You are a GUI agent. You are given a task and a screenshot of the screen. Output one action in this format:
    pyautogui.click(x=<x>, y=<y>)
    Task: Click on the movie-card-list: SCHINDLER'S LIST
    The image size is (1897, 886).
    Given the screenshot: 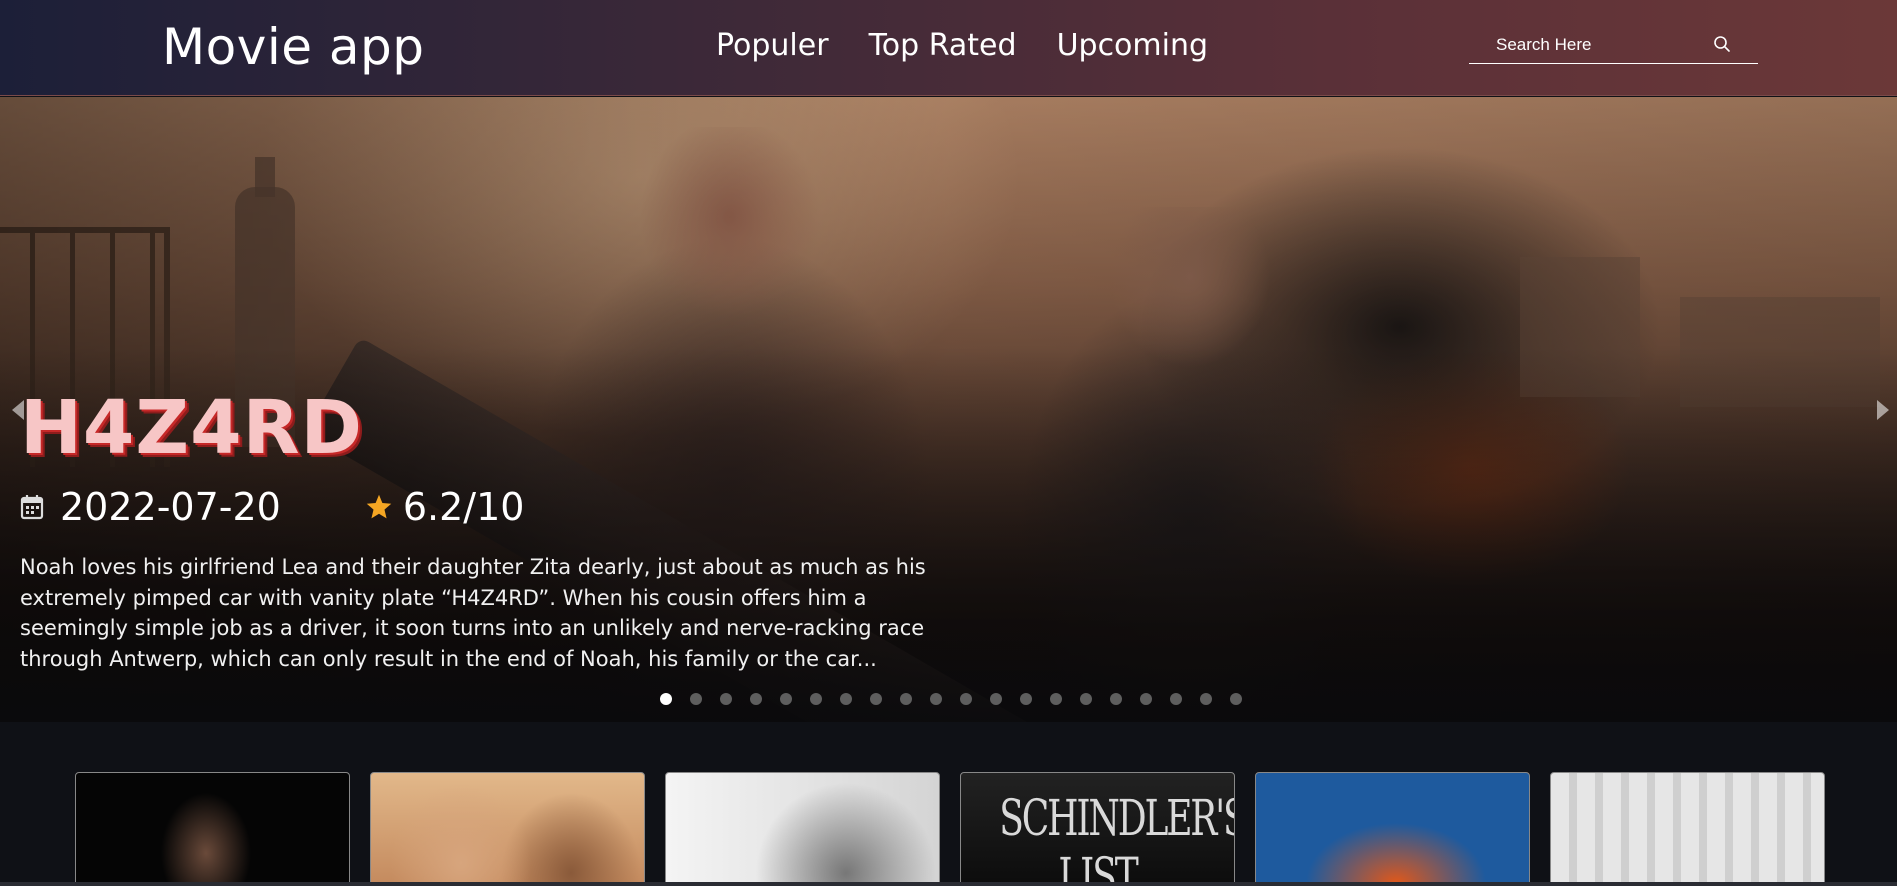 What is the action you would take?
    pyautogui.click(x=950, y=829)
    